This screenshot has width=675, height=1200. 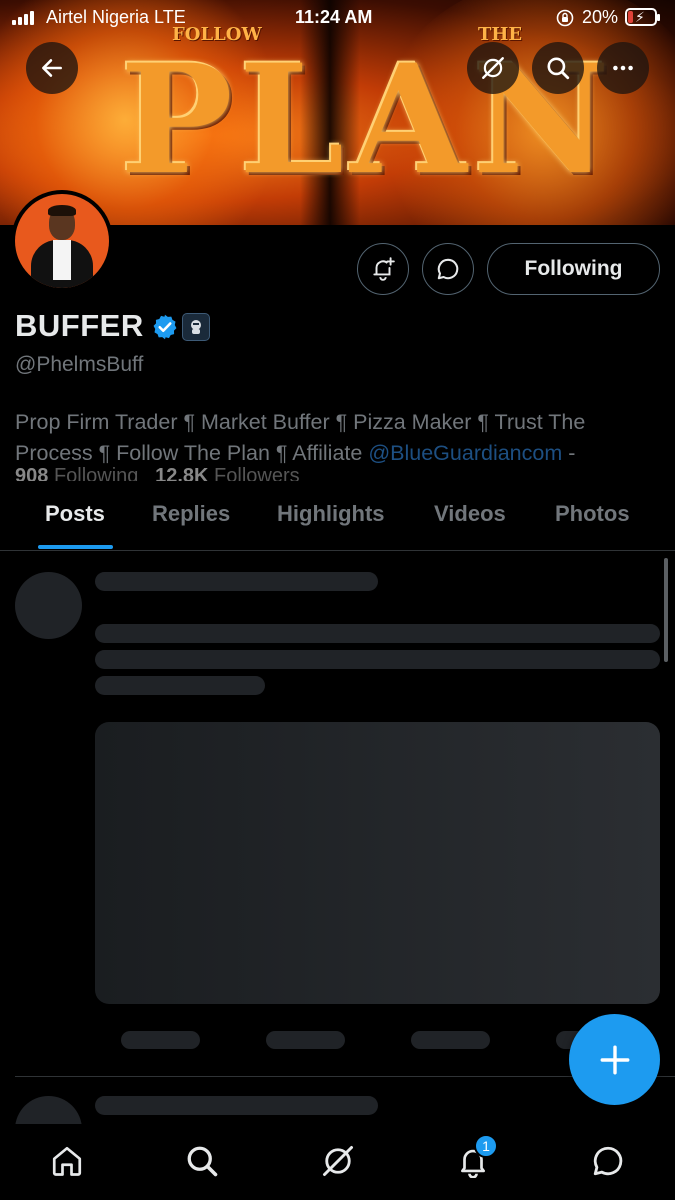 I want to click on search-button, so click(x=558, y=68).